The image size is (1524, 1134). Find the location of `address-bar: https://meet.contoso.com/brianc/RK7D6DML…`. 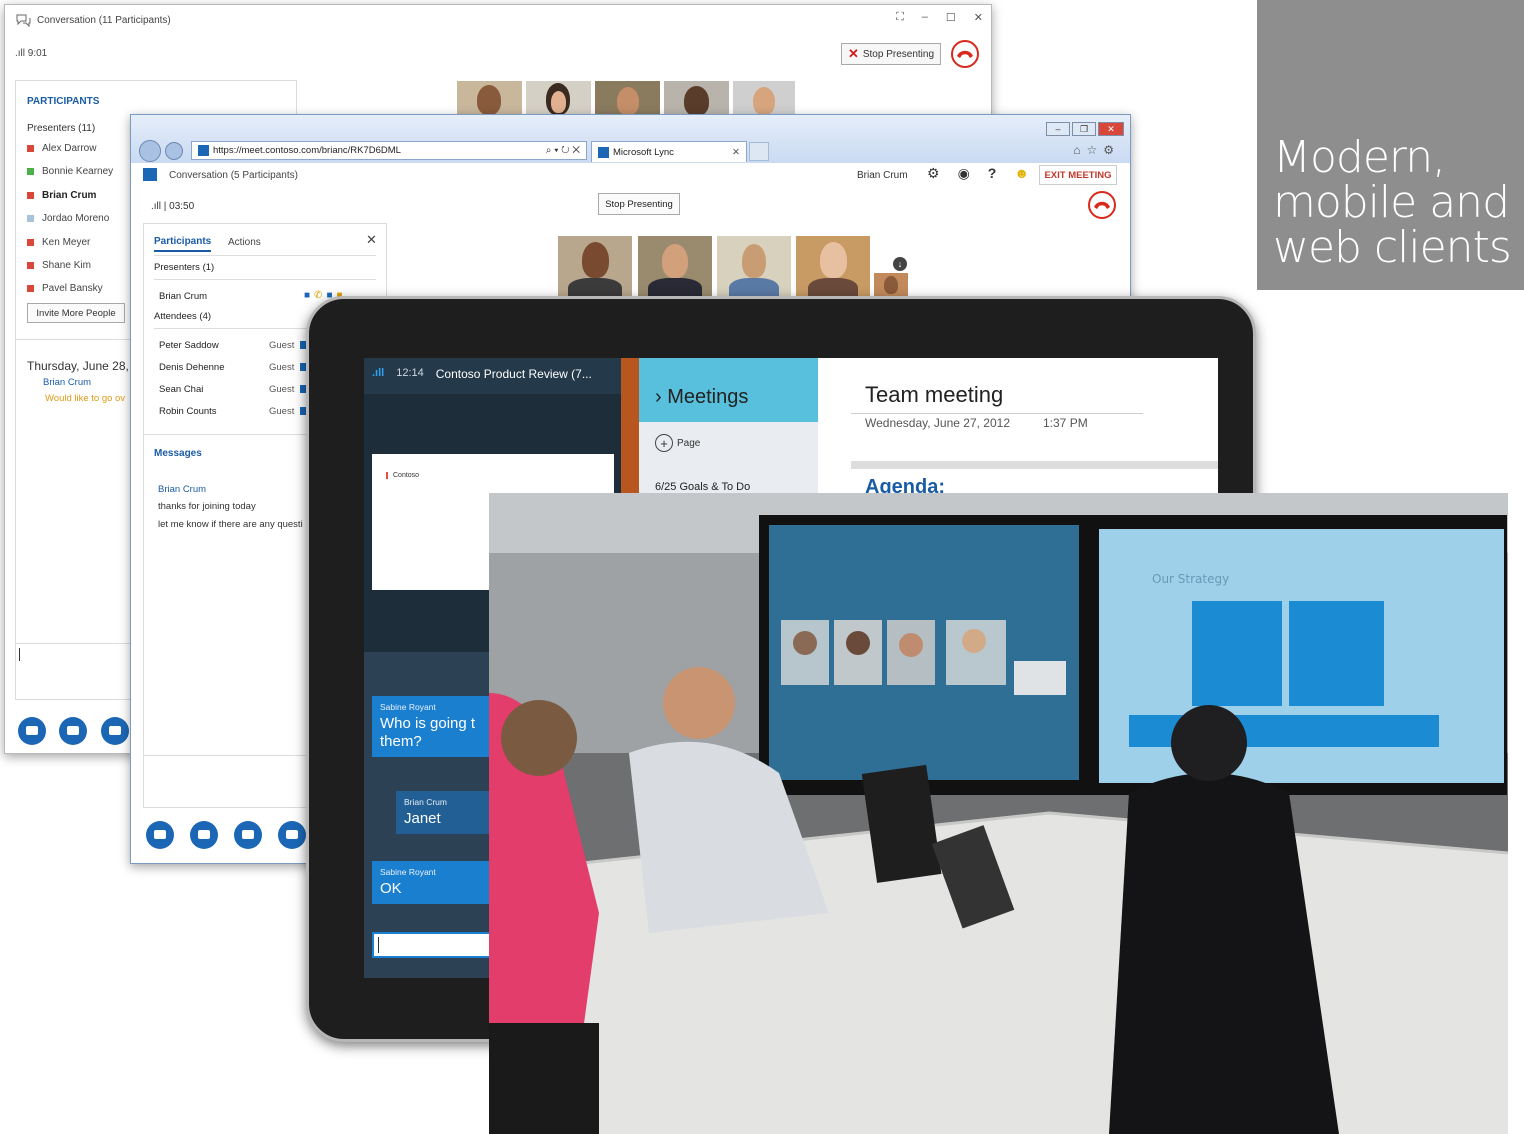

address-bar: https://meet.contoso.com/brianc/RK7D6DML… is located at coordinates (389, 150).